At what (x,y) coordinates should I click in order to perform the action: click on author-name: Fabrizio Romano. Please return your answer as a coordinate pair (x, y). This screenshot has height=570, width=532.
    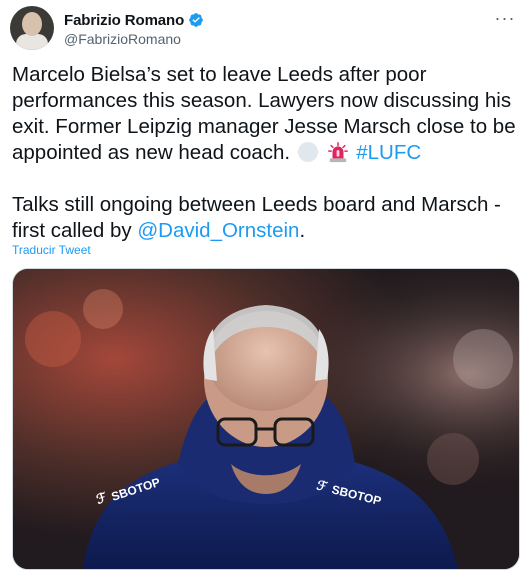
    Looking at the image, I should click on (124, 20).